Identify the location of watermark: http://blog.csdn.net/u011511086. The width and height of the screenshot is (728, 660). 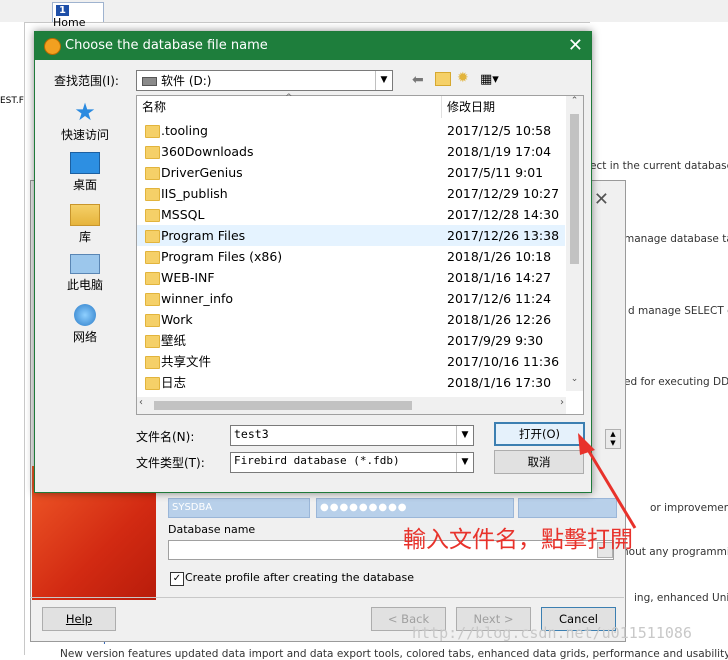
(552, 633).